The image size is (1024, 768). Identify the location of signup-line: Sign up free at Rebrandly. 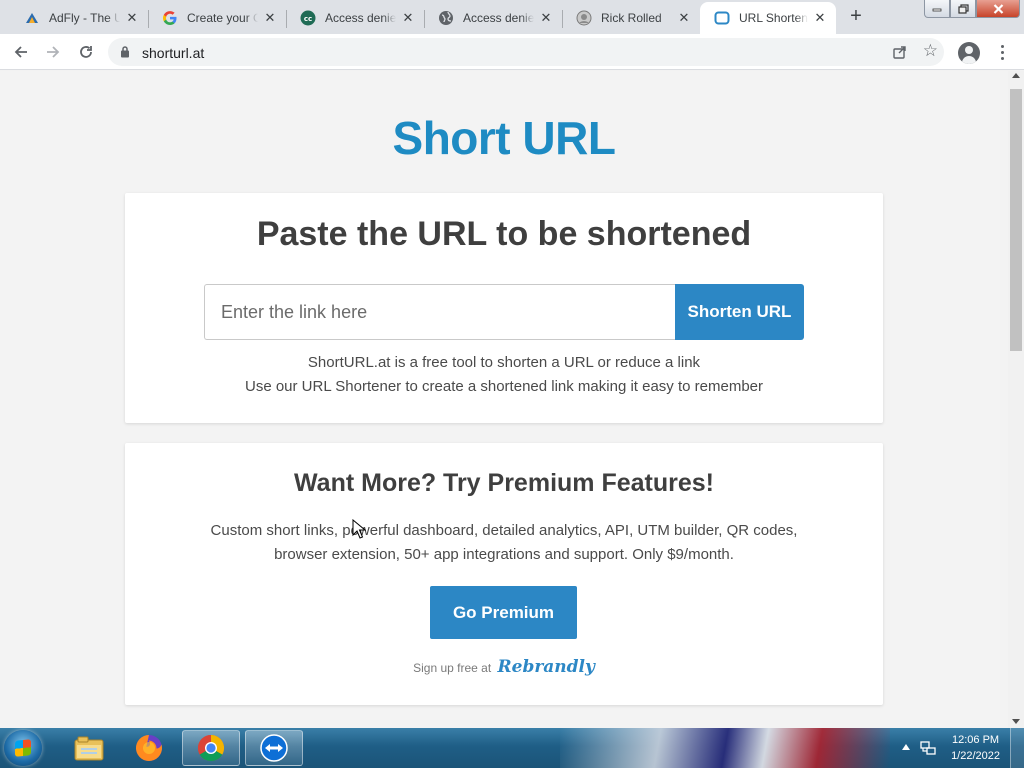
(504, 667).